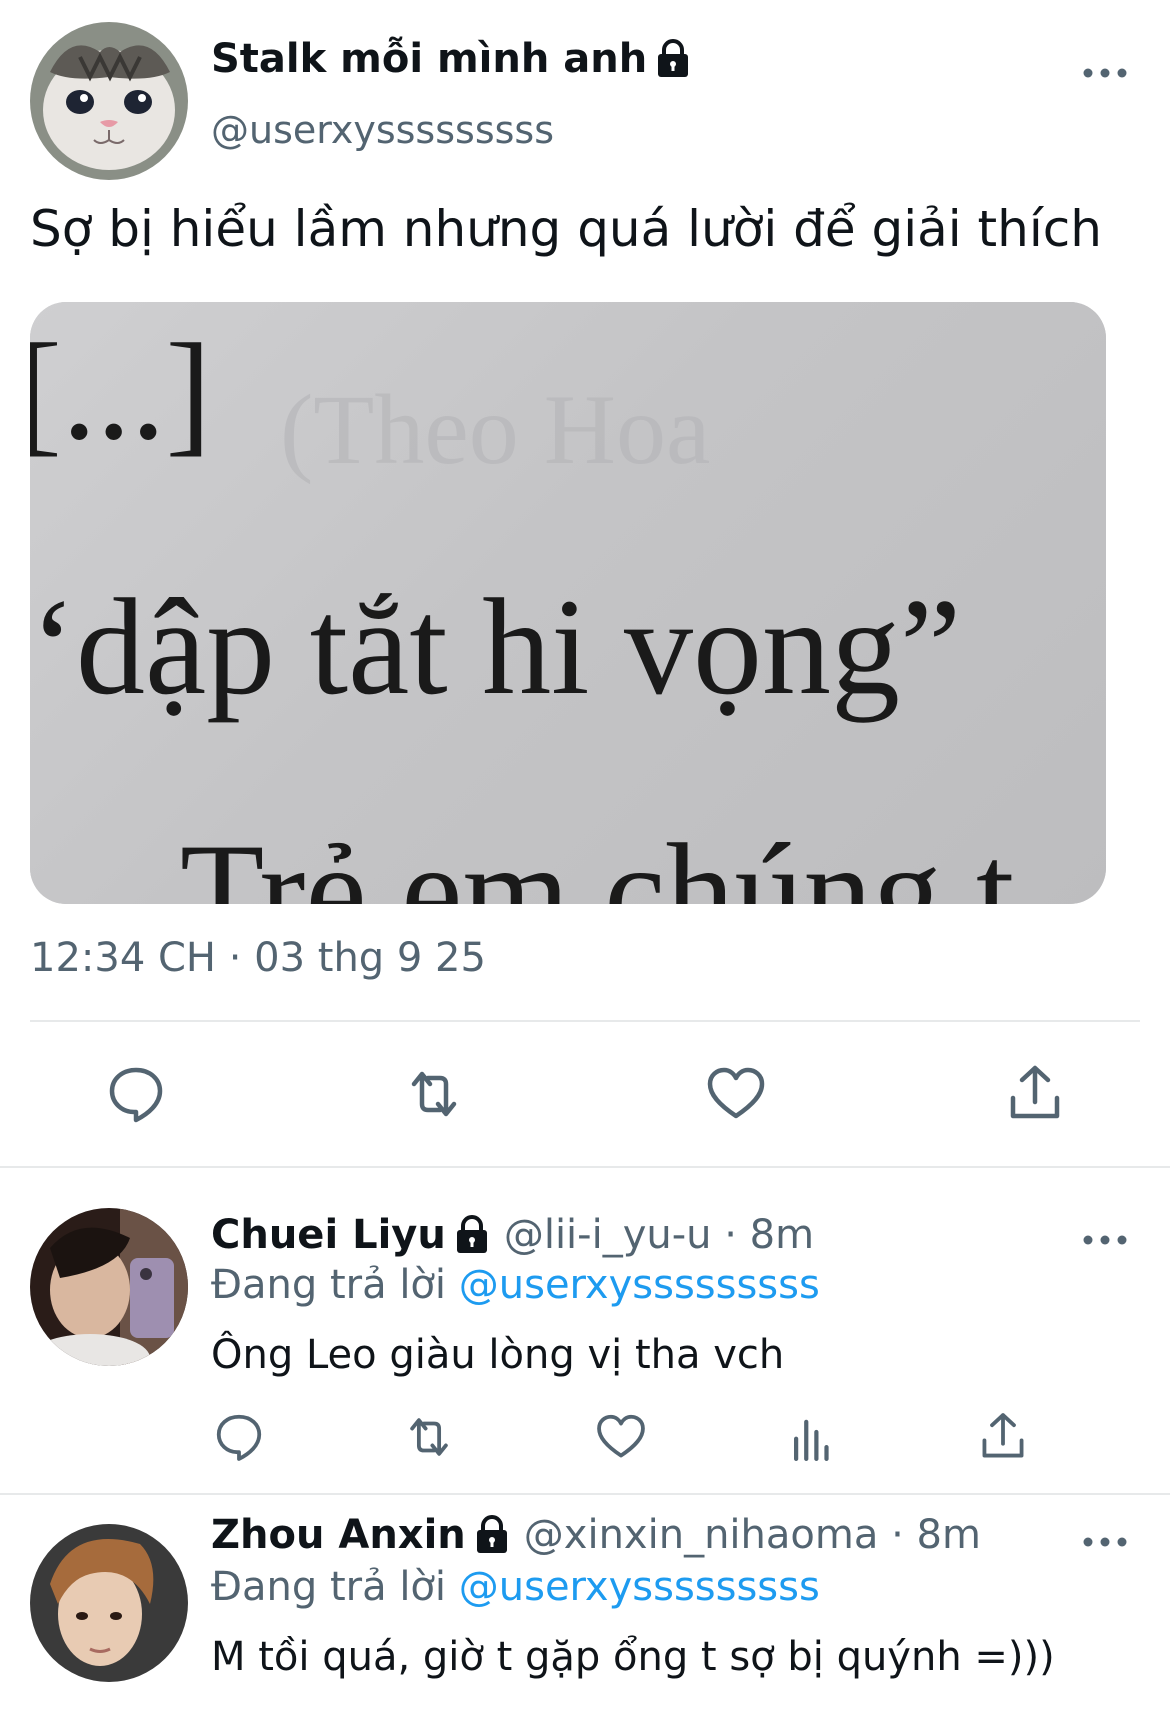 This screenshot has width=1170, height=1721. What do you see at coordinates (811, 1440) in the screenshot?
I see `views-icon` at bounding box center [811, 1440].